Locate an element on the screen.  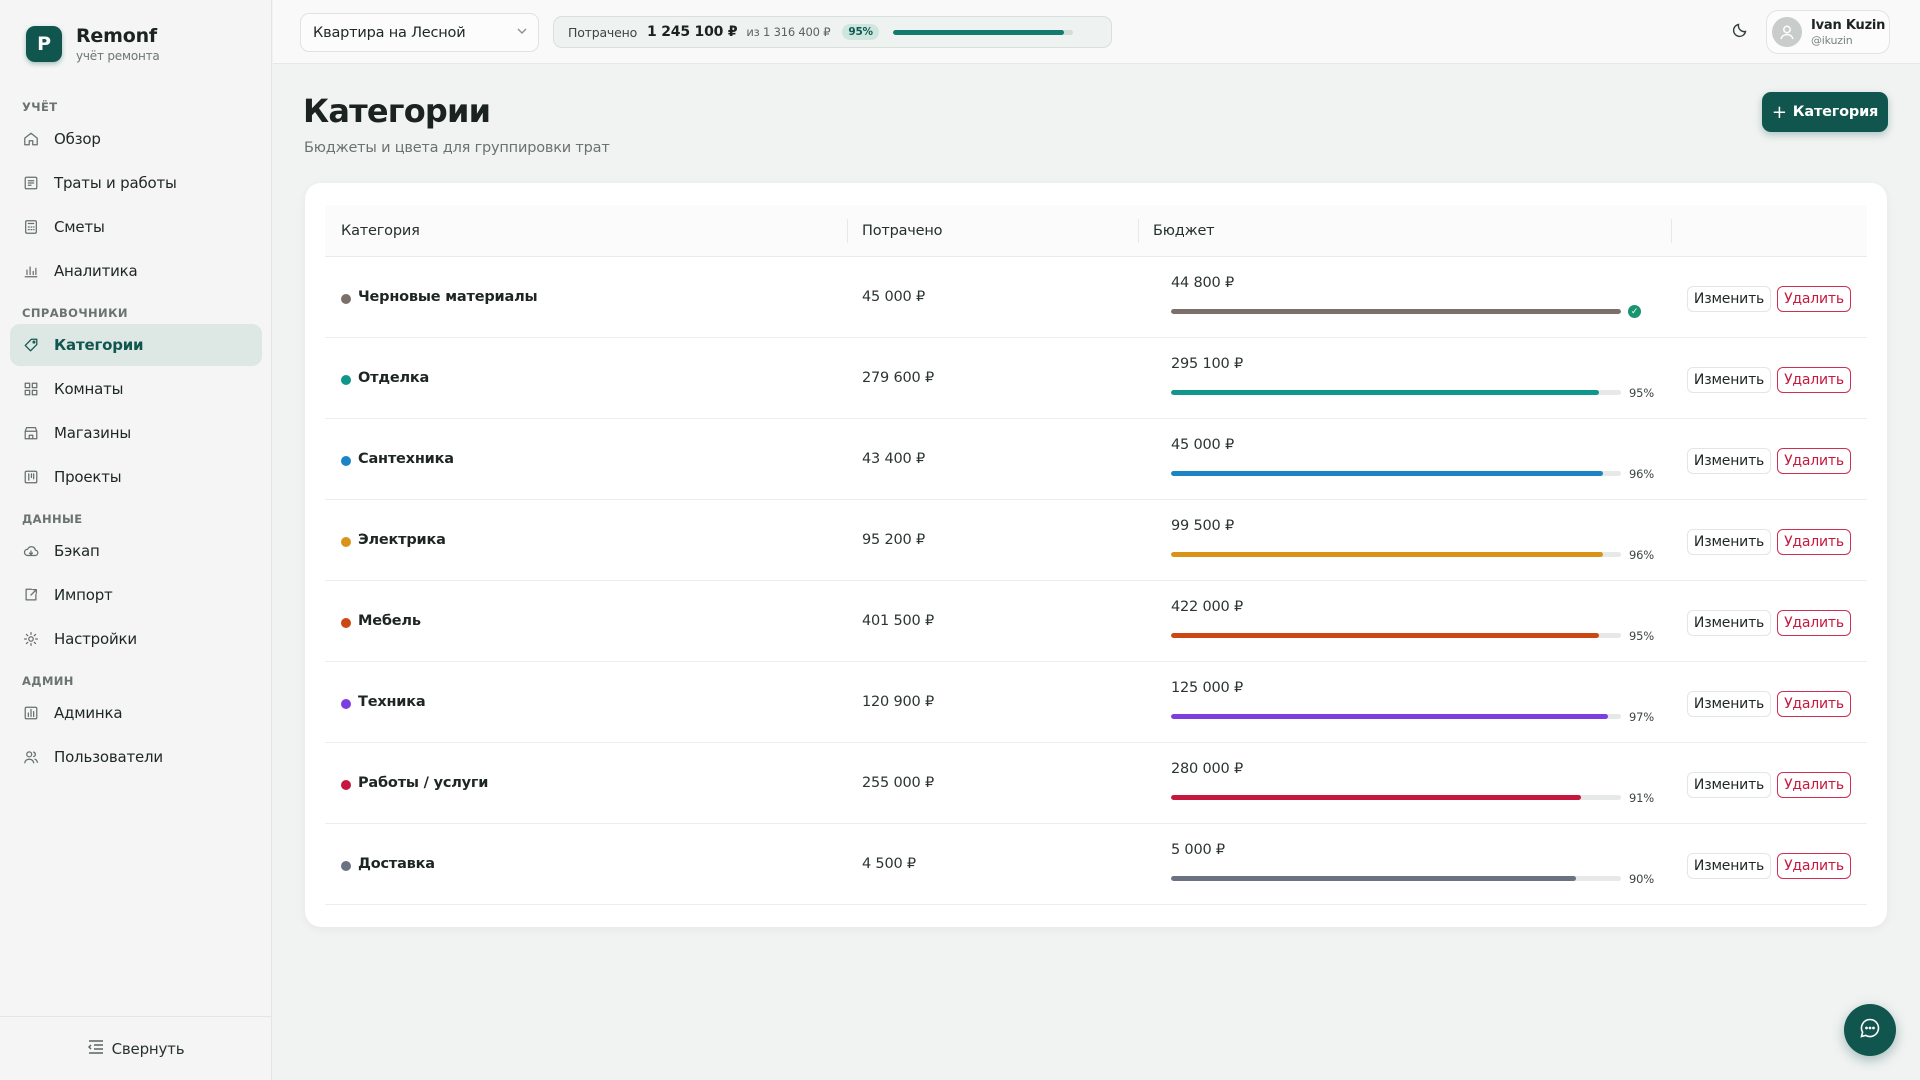
nav-section-title: СПРАВОЧНИКИ is located at coordinates (75, 313).